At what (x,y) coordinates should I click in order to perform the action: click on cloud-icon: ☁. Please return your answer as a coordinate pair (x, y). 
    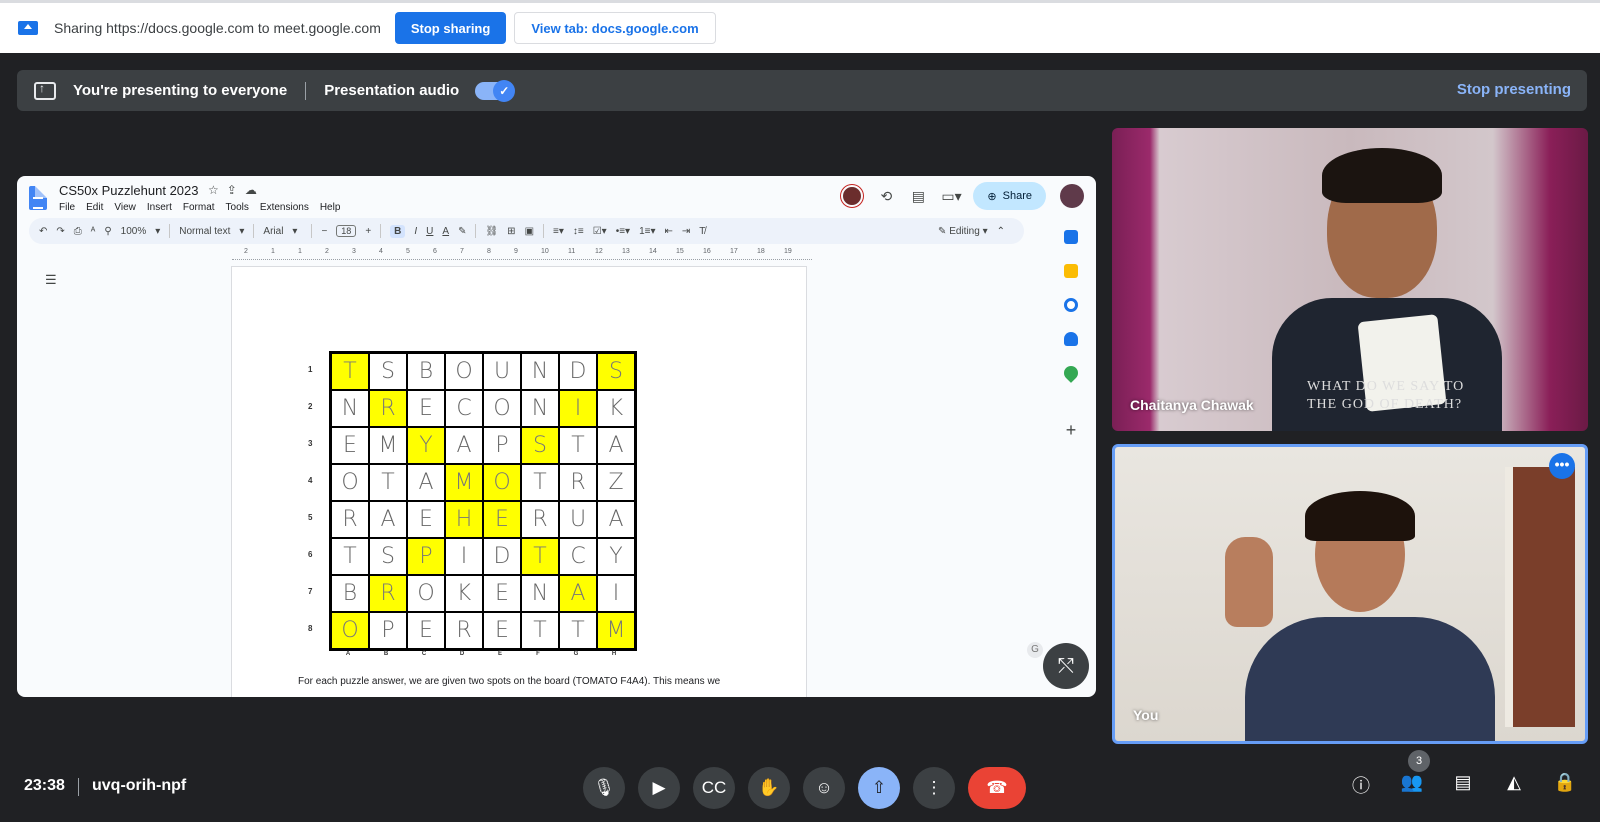
    Looking at the image, I should click on (255, 190).